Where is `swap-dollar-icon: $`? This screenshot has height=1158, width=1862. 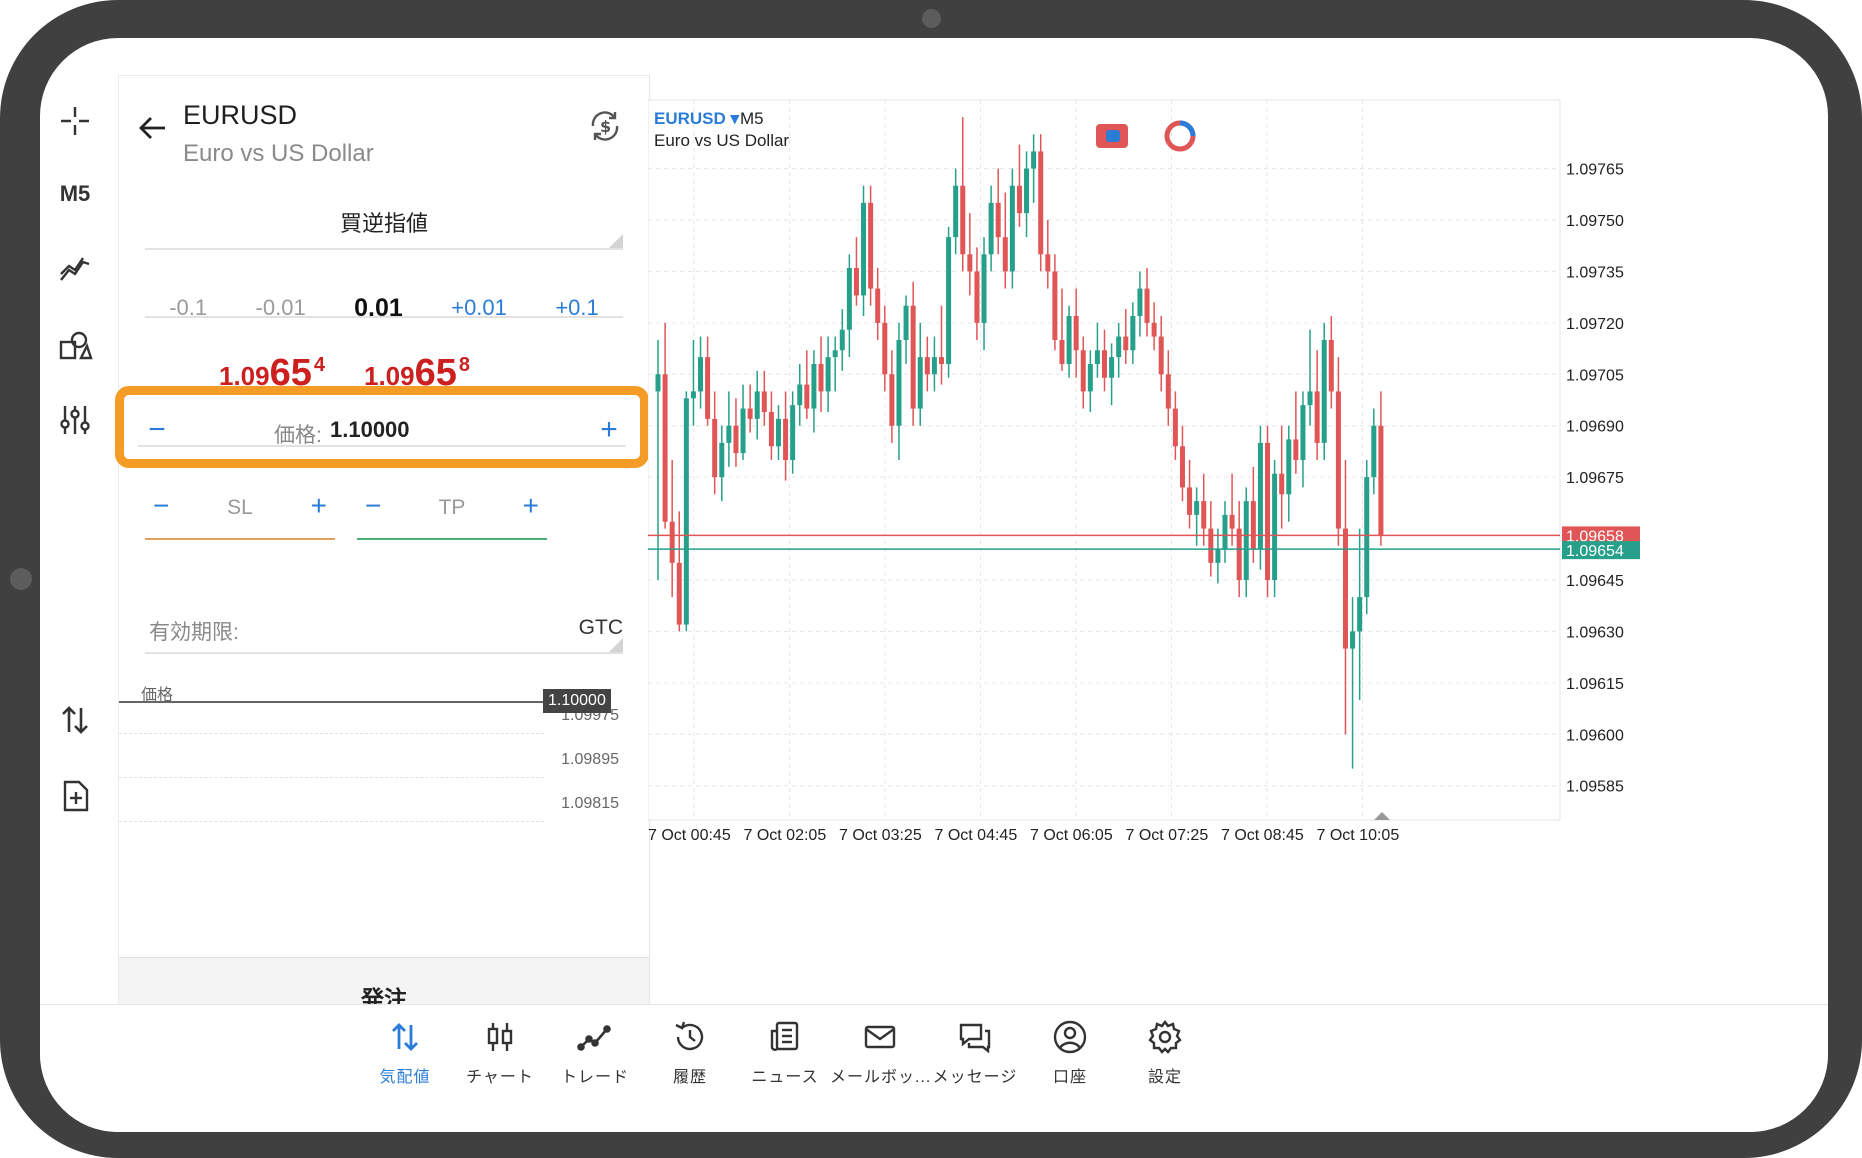 swap-dollar-icon: $ is located at coordinates (605, 126).